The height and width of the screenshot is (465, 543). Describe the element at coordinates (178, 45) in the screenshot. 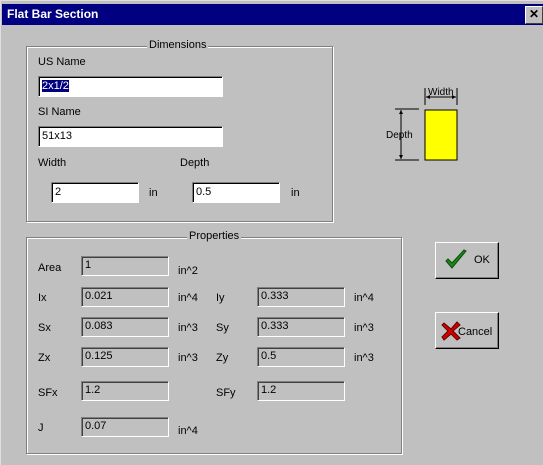

I see `dimensions-group-title: Dimensions` at that location.